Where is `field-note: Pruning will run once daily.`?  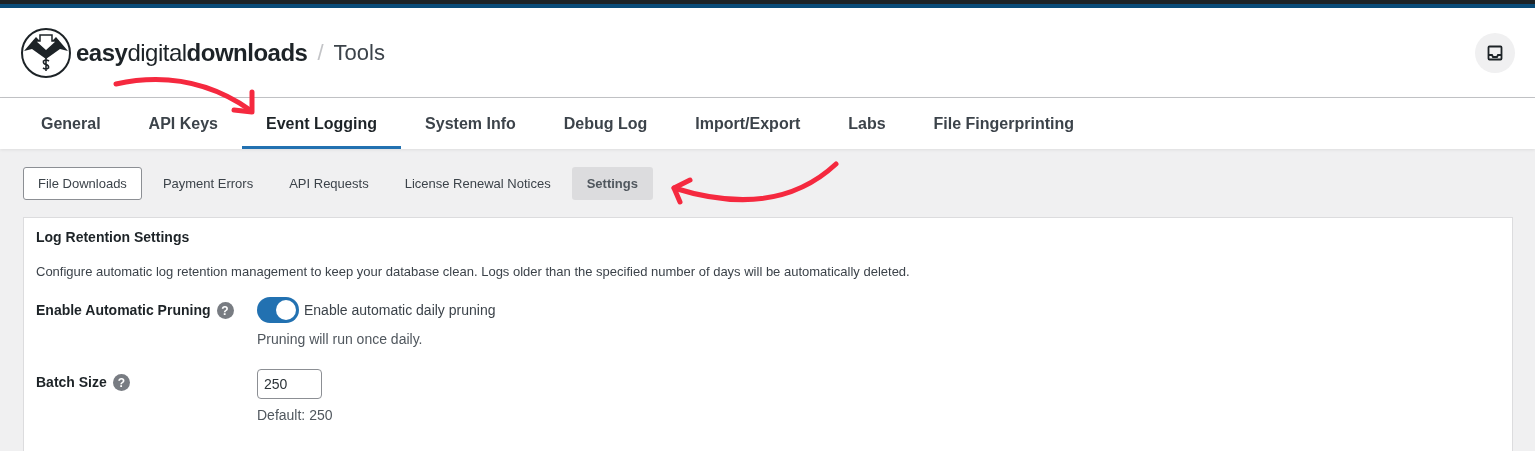
field-note: Pruning will run once daily. is located at coordinates (340, 339).